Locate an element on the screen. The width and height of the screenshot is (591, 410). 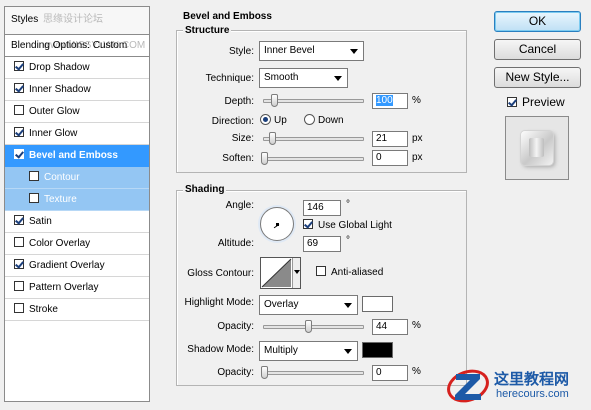
angle-unit: ° is located at coordinates (348, 204).